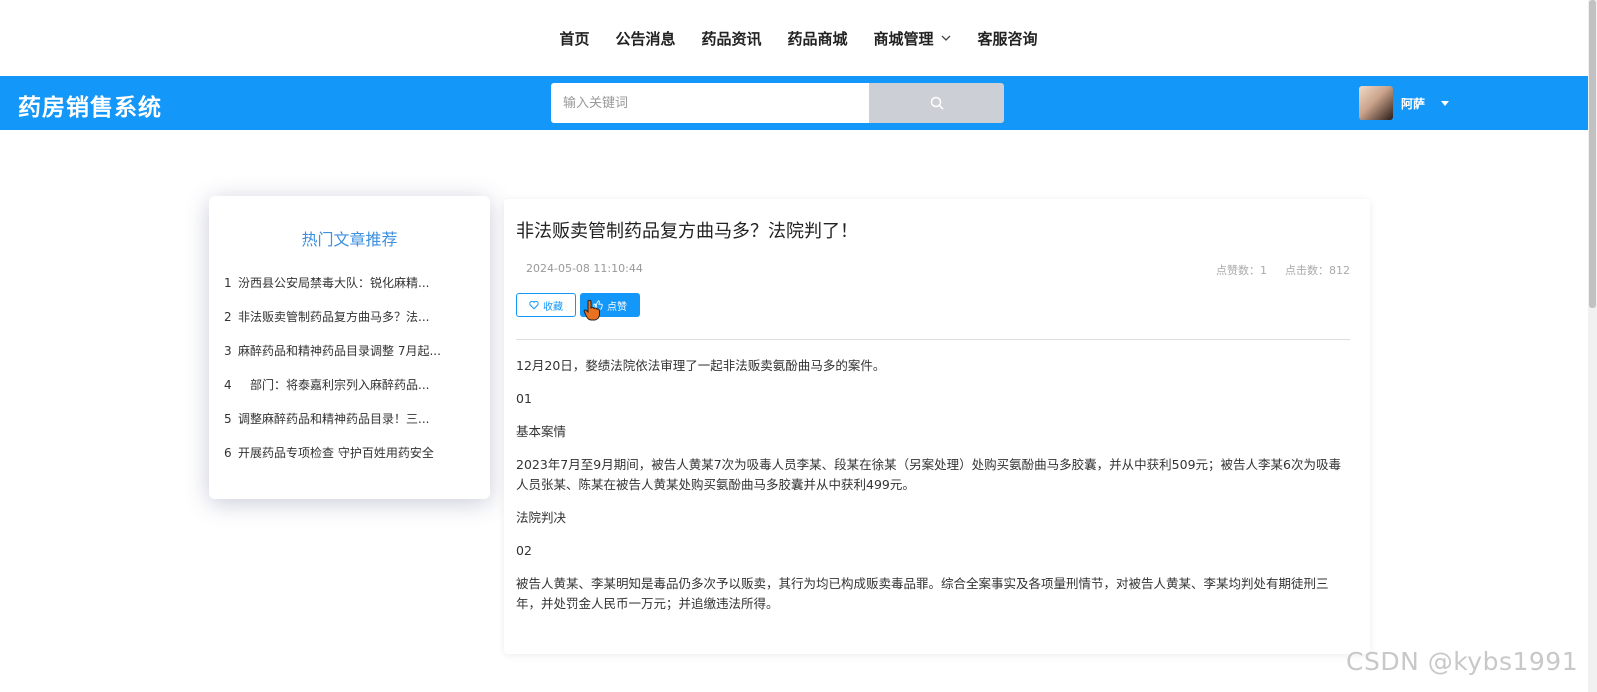 This screenshot has width=1597, height=692. I want to click on search-icon, so click(937, 103).